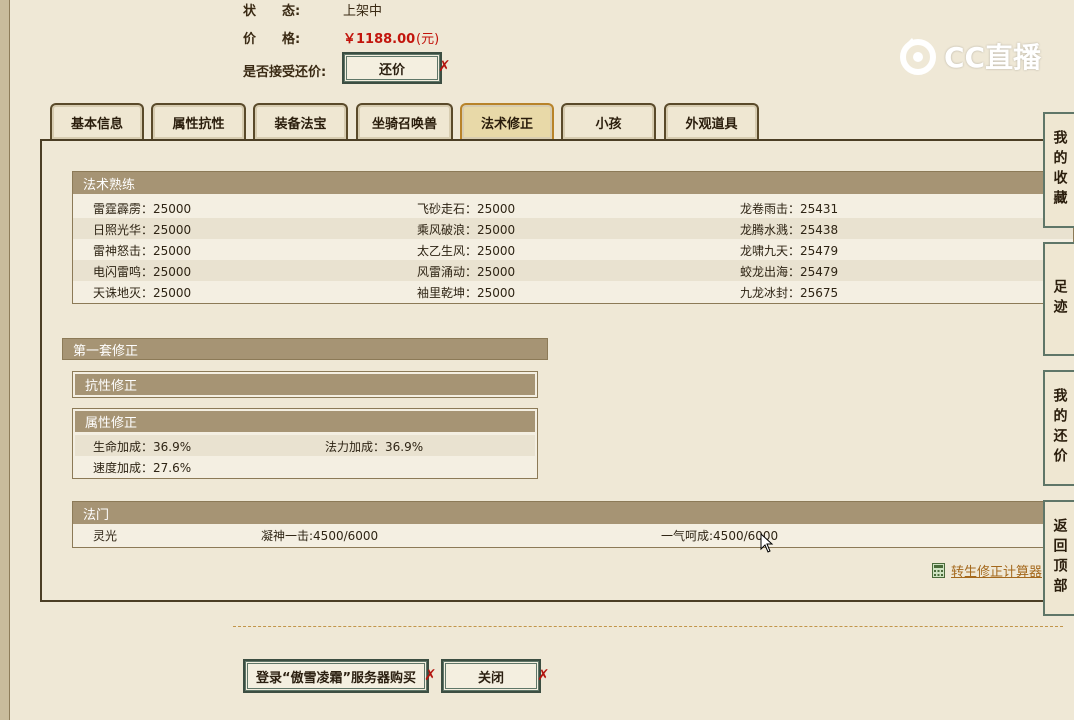  What do you see at coordinates (573, 534) in the screenshot?
I see `table-row: 灵光 凝神一击:4500/6000 一气呵成:4500/6000` at bounding box center [573, 534].